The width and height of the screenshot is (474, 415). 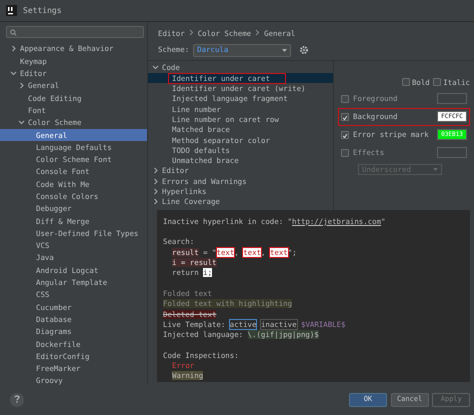 I want to click on window-title: Settings, so click(x=42, y=10).